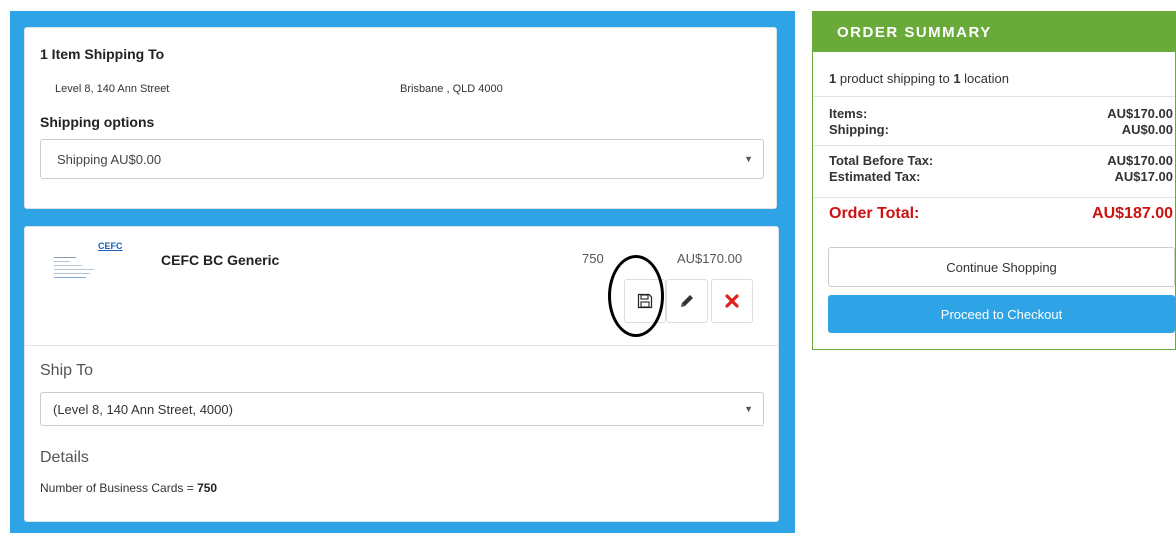  I want to click on annotation-circle, so click(636, 296).